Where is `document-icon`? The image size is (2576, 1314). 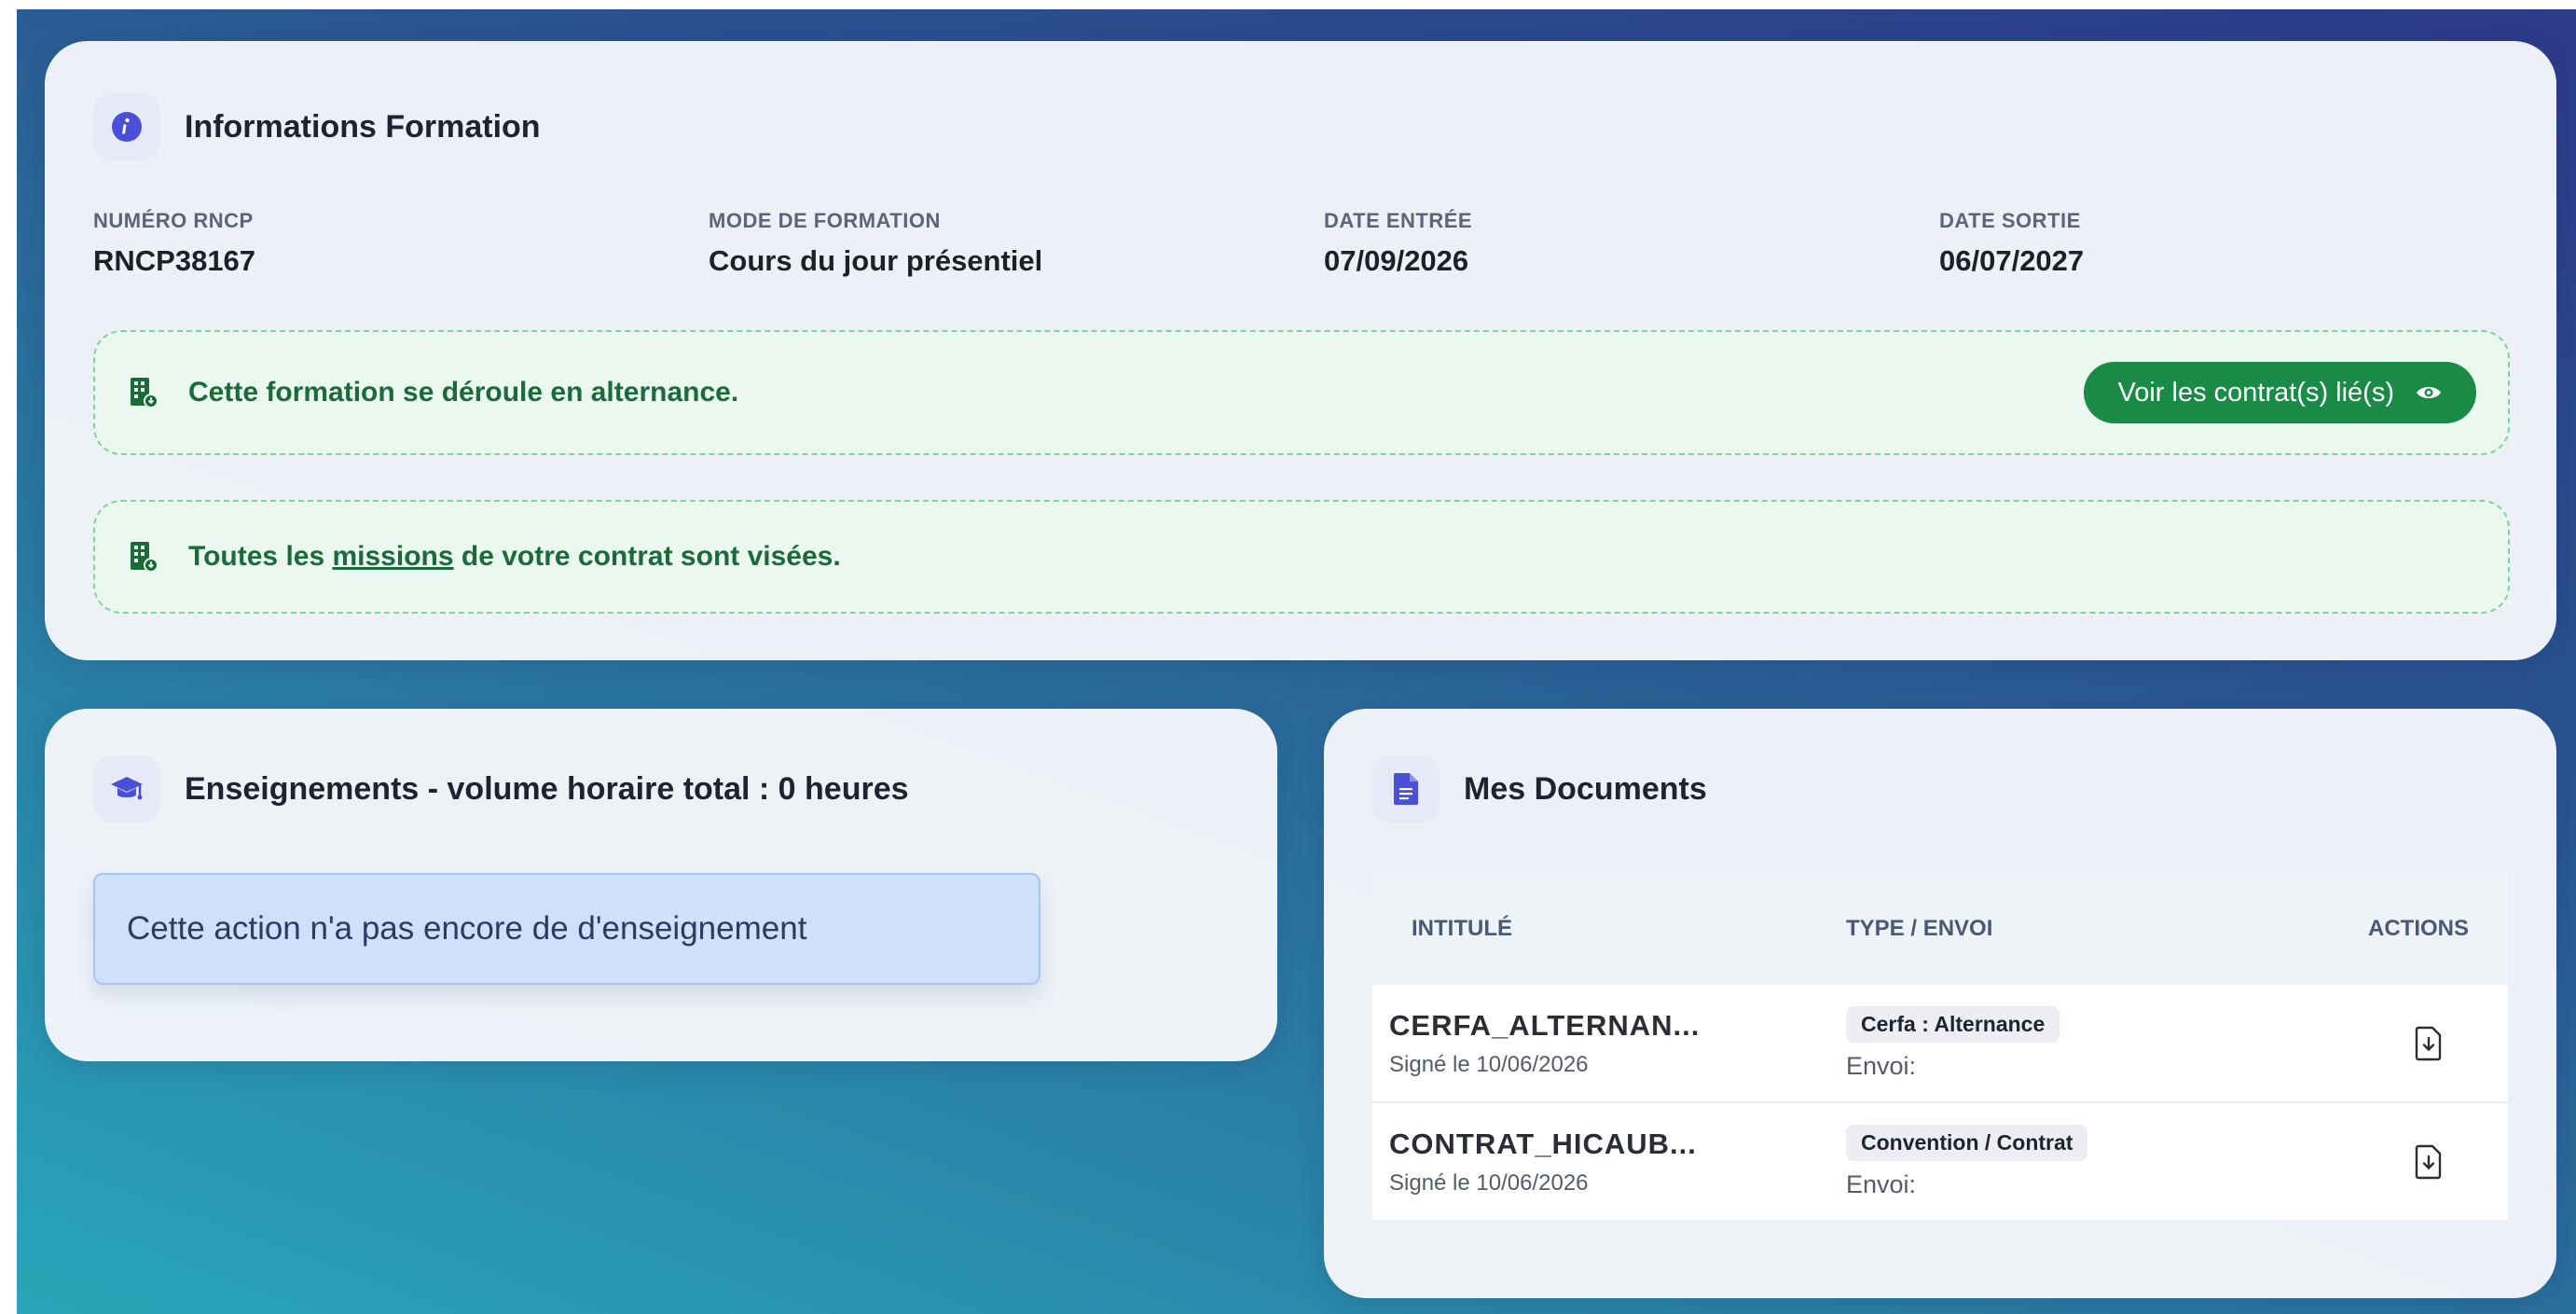 document-icon is located at coordinates (1406, 789).